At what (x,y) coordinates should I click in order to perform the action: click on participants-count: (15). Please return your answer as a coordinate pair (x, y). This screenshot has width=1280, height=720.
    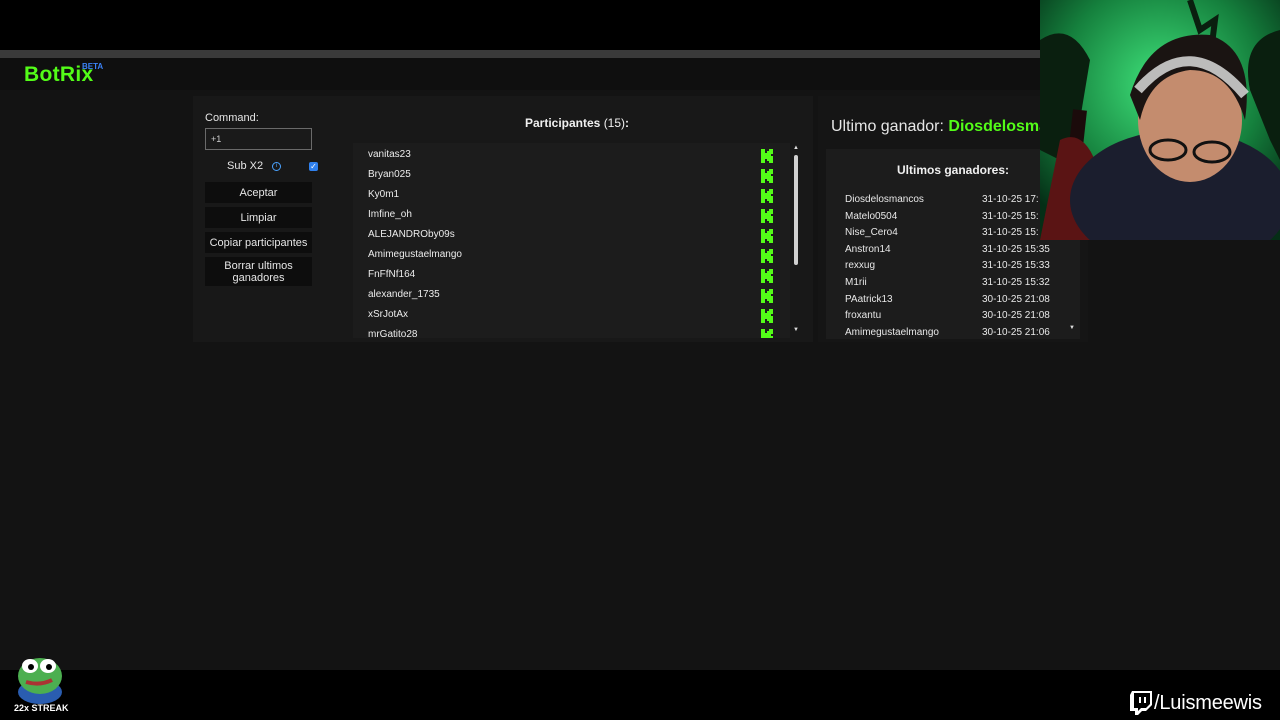
    Looking at the image, I should click on (614, 123).